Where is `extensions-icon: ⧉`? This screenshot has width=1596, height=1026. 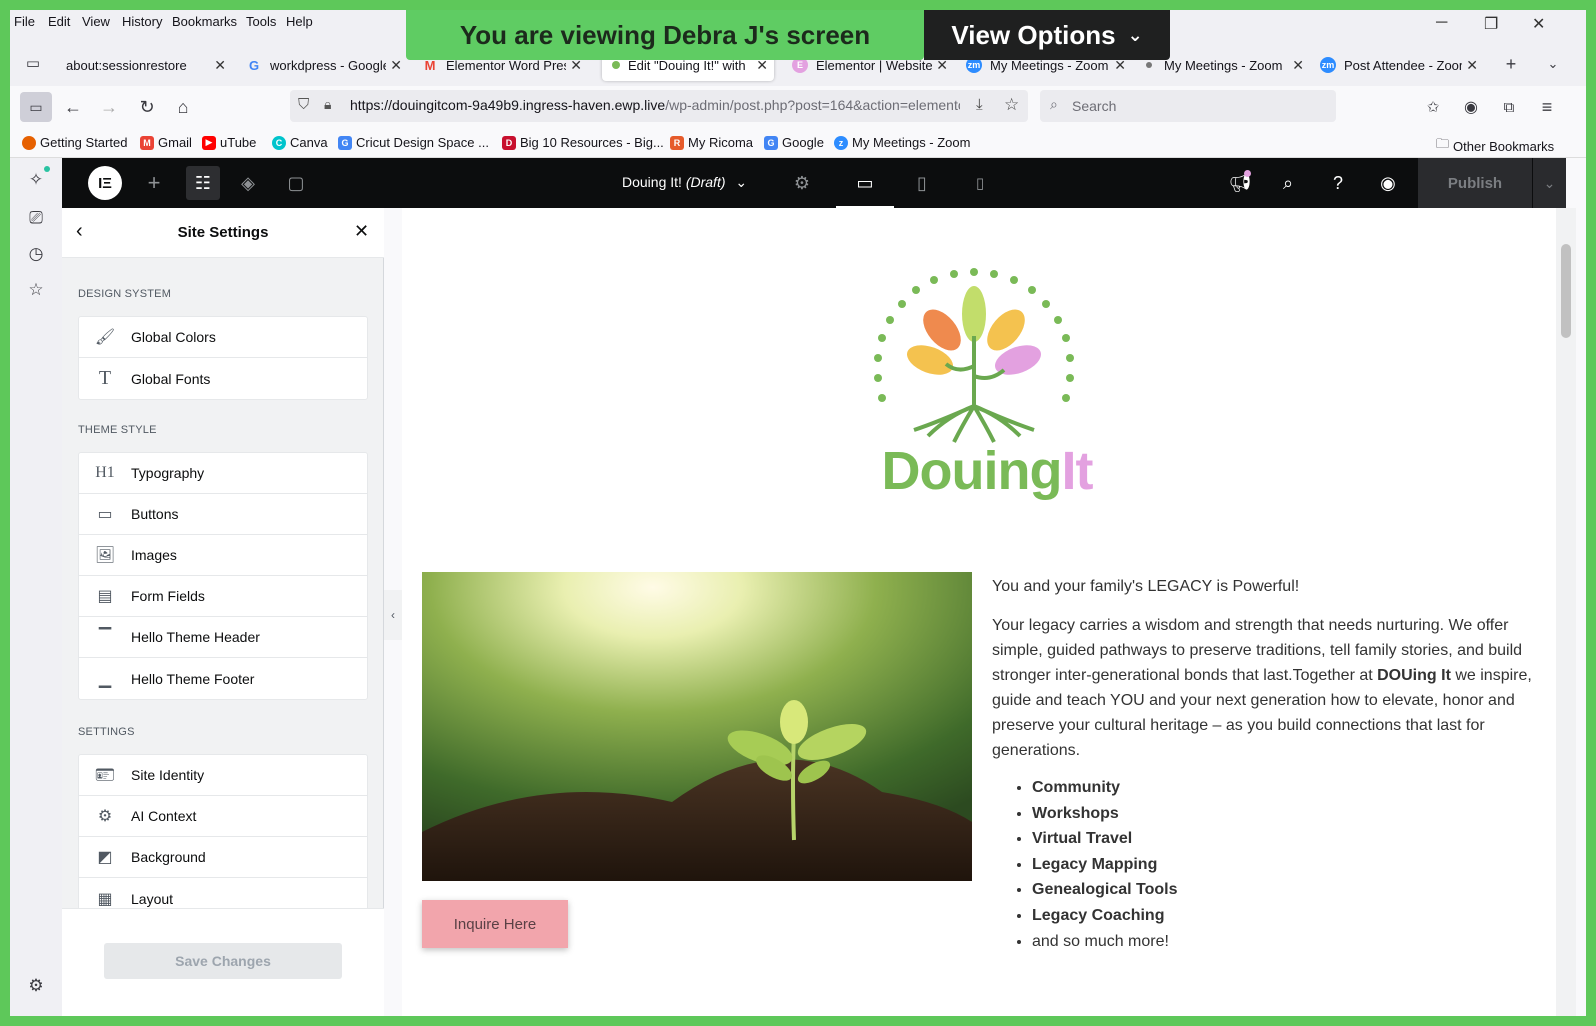
extensions-icon: ⧉ is located at coordinates (1509, 107).